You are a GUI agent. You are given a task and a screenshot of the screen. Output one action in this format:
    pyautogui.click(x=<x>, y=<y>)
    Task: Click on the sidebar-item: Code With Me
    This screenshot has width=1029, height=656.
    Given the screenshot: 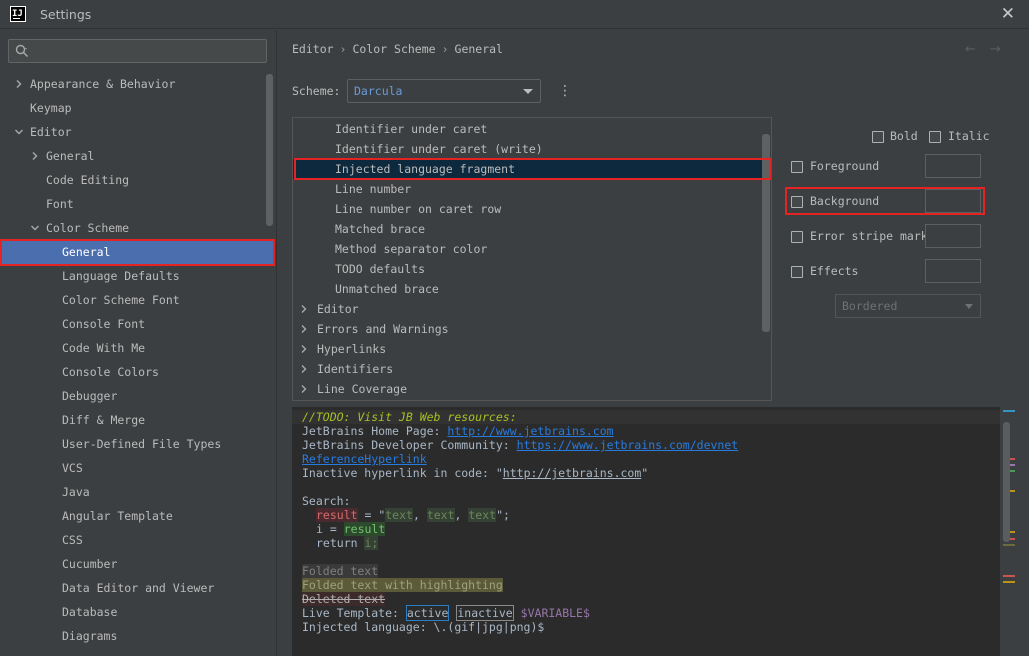 What is the action you would take?
    pyautogui.click(x=133, y=348)
    